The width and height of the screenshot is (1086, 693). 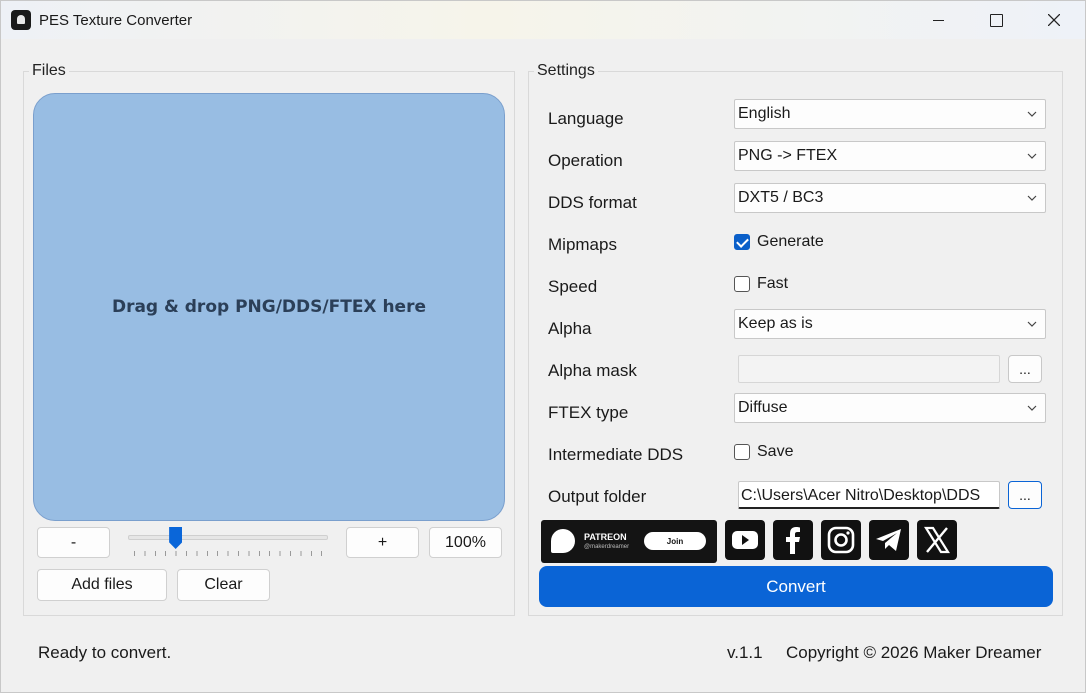 I want to click on telegram-button, so click(x=889, y=540).